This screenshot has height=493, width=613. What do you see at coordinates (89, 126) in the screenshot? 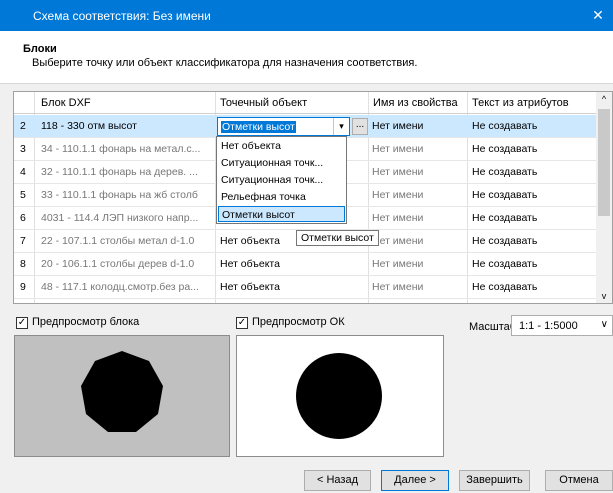
I see `block-cell: 118 - 330 отм высот` at bounding box center [89, 126].